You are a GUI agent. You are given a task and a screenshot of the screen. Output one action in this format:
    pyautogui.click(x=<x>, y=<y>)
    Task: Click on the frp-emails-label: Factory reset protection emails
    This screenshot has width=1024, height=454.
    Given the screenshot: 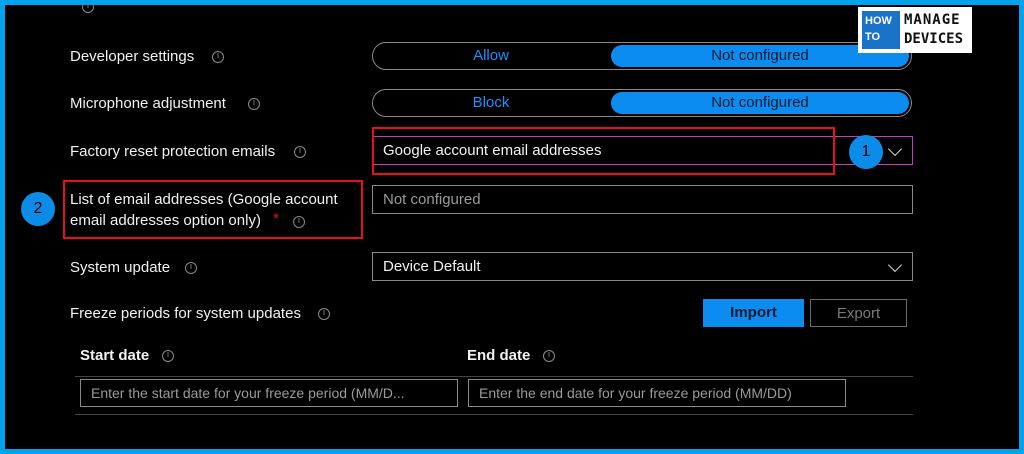 What is the action you would take?
    pyautogui.click(x=173, y=151)
    